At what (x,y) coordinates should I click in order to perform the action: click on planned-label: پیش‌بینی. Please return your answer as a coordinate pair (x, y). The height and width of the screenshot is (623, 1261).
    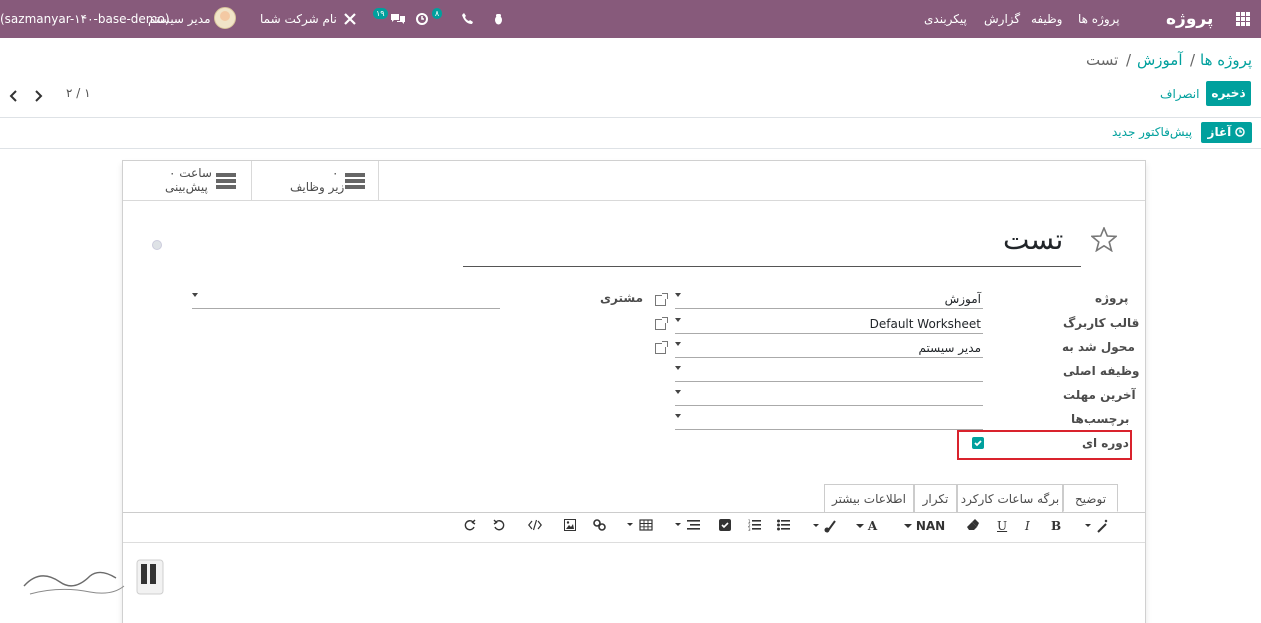
    Looking at the image, I should click on (186, 187).